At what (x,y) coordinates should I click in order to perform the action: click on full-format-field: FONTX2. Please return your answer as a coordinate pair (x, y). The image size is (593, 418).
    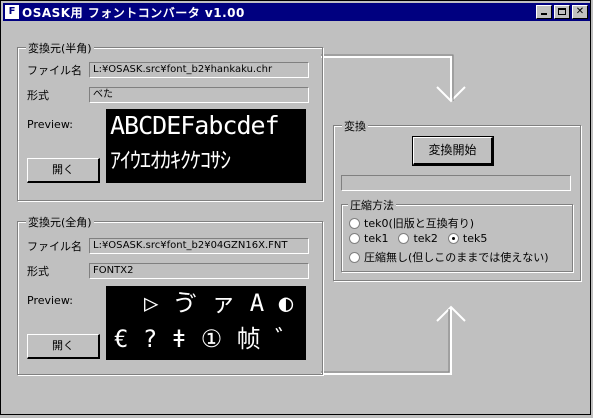
    Looking at the image, I should click on (199, 271).